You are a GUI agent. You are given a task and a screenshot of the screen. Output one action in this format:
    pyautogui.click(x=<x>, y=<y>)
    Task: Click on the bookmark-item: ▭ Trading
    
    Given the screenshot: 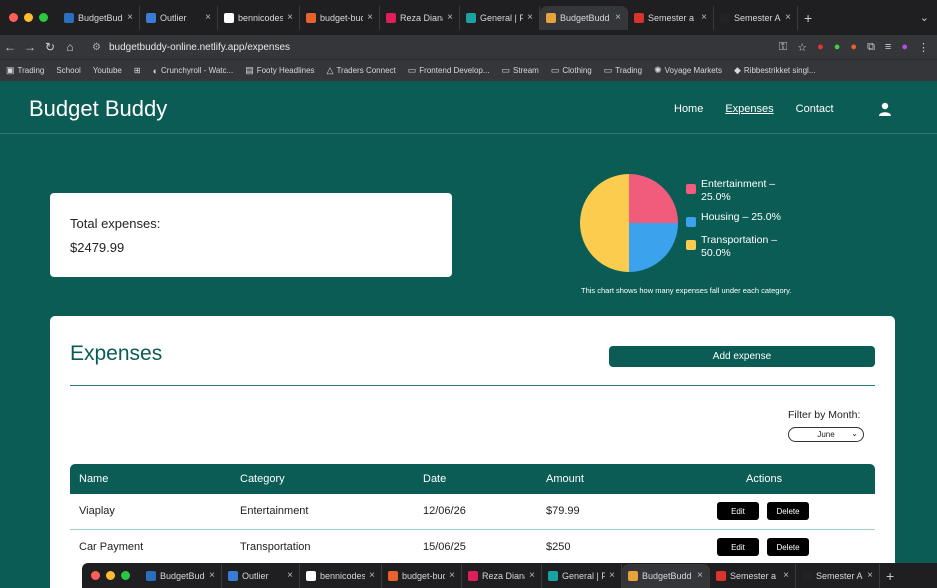 What is the action you would take?
    pyautogui.click(x=623, y=70)
    